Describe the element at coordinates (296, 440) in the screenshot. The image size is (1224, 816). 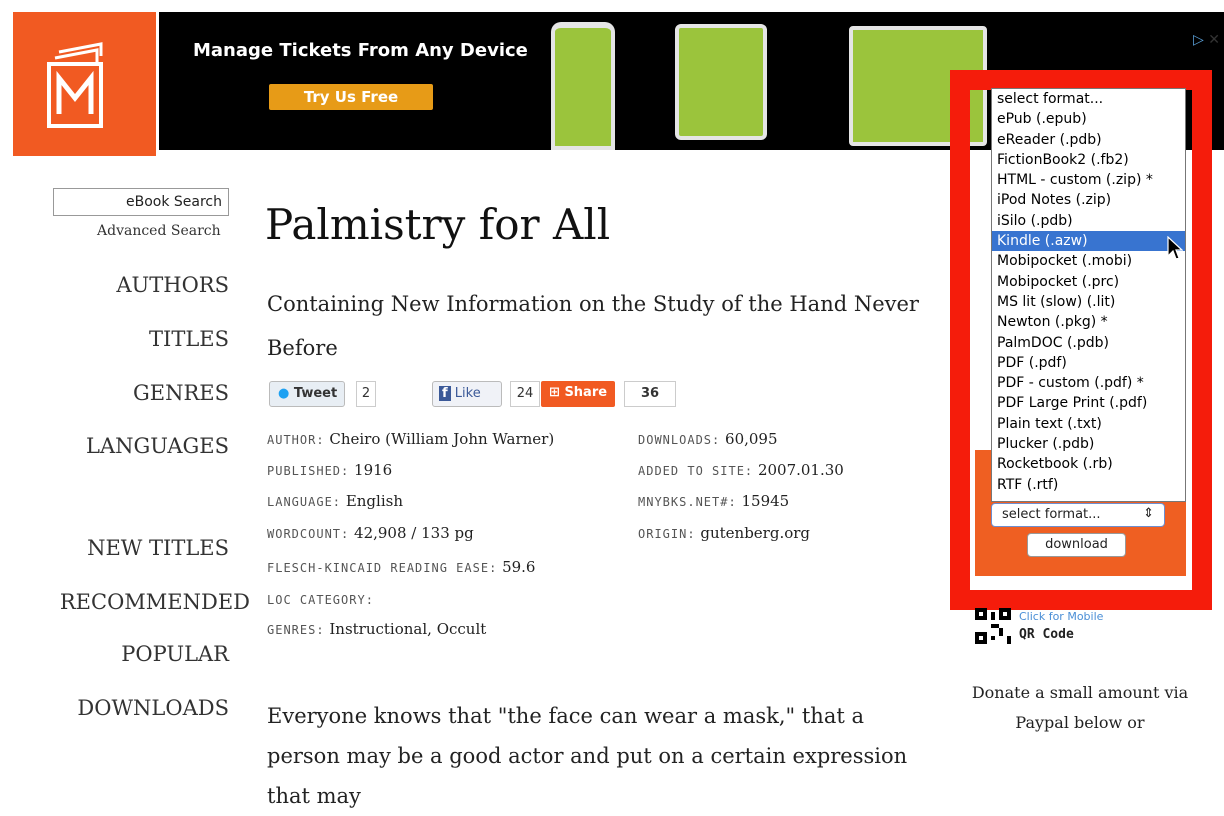
I see `meta-key: AUTHOR:` at that location.